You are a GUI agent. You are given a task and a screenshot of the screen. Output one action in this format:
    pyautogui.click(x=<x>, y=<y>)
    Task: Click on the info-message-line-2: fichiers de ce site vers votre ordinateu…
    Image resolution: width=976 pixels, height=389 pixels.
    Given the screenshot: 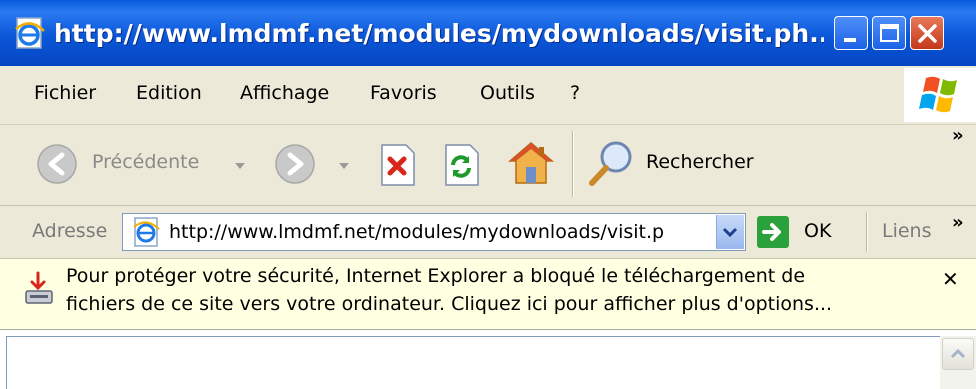 What is the action you would take?
    pyautogui.click(x=449, y=304)
    